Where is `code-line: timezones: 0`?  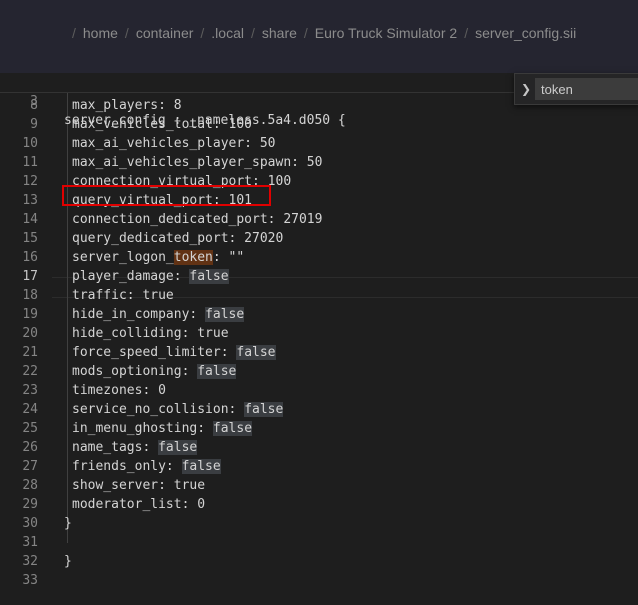 code-line: timezones: 0 is located at coordinates (119, 390).